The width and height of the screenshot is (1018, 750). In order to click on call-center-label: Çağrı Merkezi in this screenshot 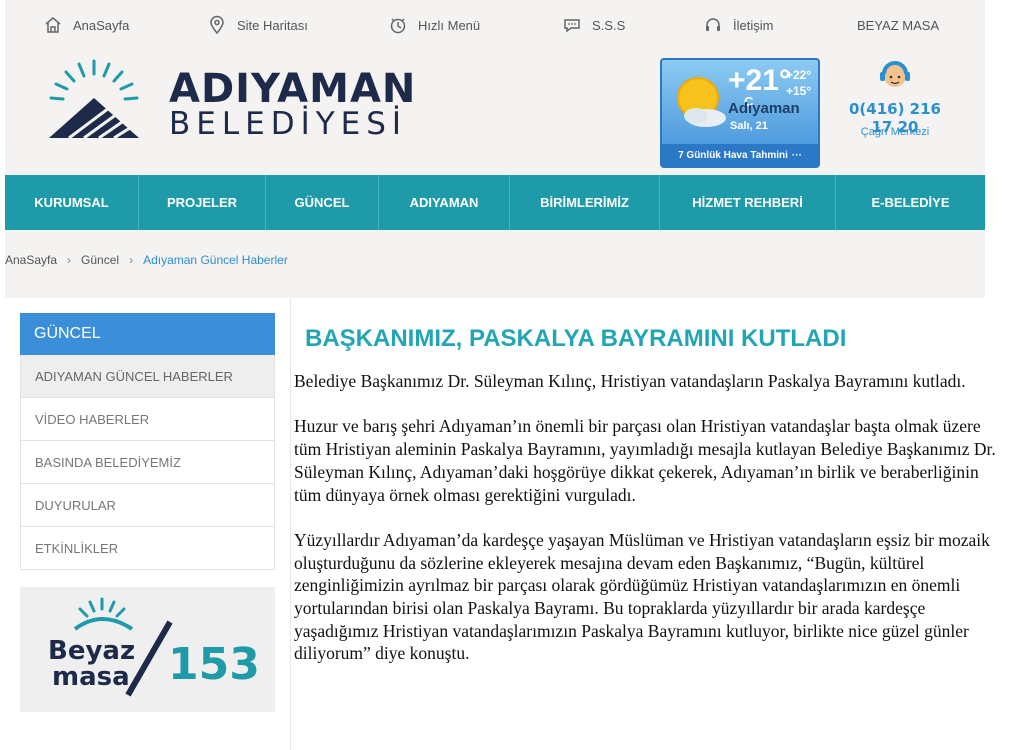, I will do `click(895, 132)`.